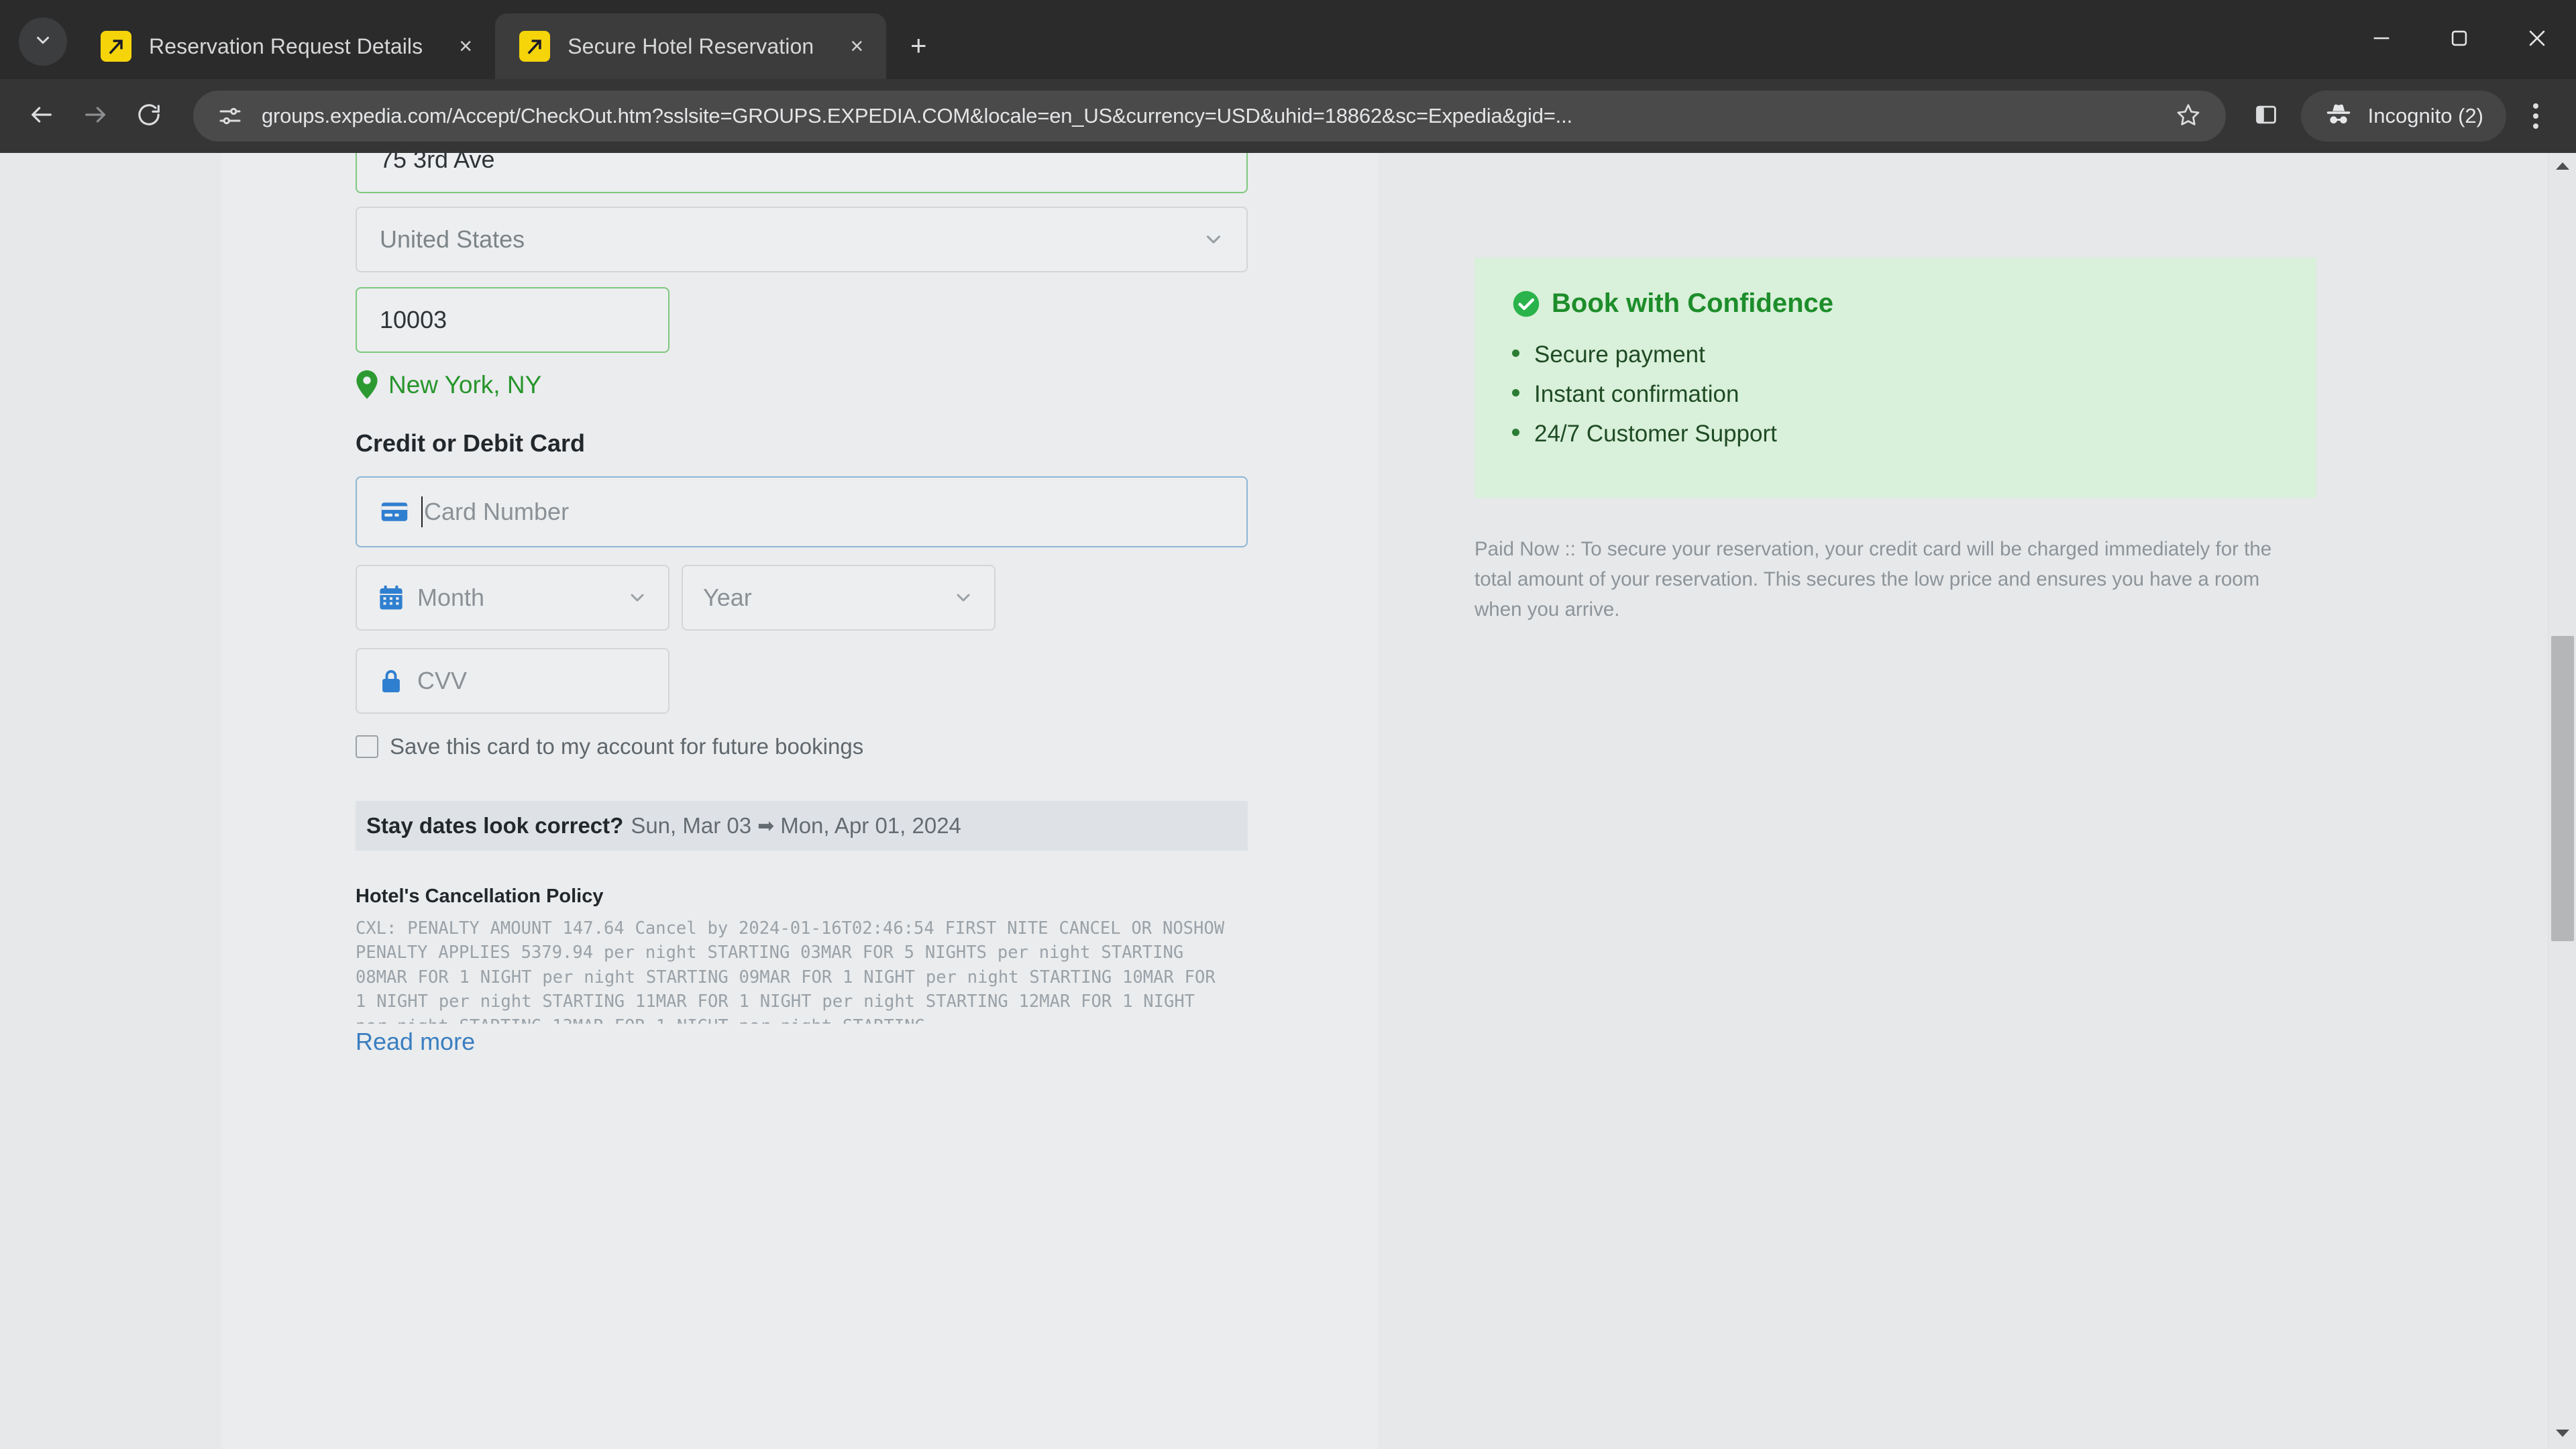 The image size is (2576, 1449). Describe the element at coordinates (1895, 434) in the screenshot. I see `list-item: 24/7 Customer Support` at that location.